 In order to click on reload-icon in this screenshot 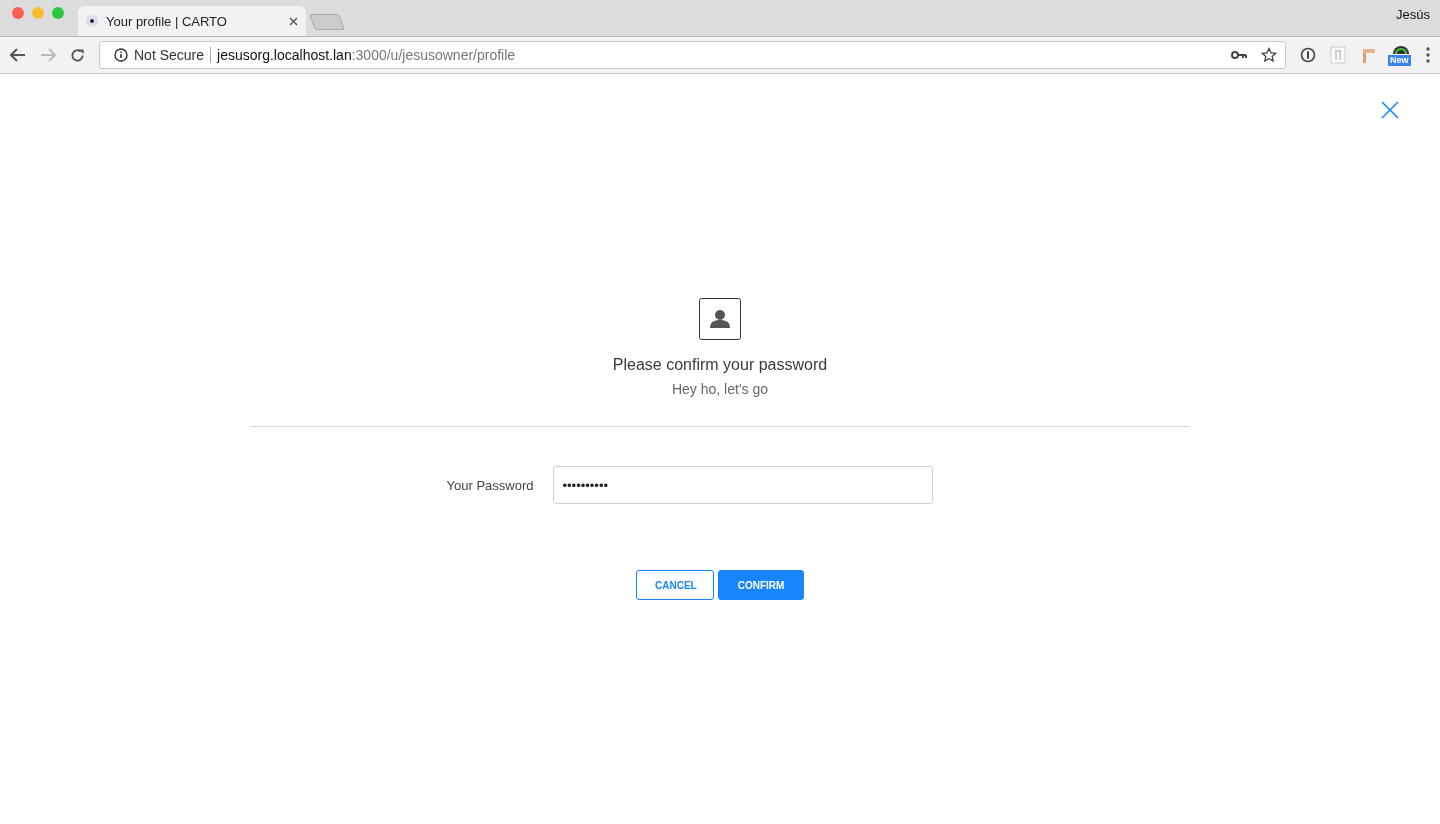, I will do `click(77, 55)`.